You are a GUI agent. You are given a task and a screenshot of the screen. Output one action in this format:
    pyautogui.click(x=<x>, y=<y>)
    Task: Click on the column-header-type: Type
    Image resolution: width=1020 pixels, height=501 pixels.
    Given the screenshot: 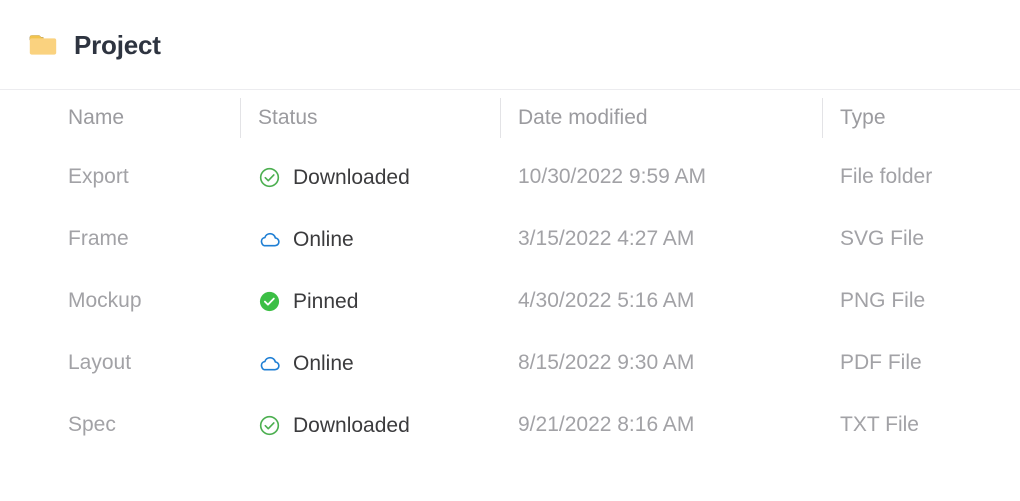 What is the action you would take?
    pyautogui.click(x=921, y=118)
    